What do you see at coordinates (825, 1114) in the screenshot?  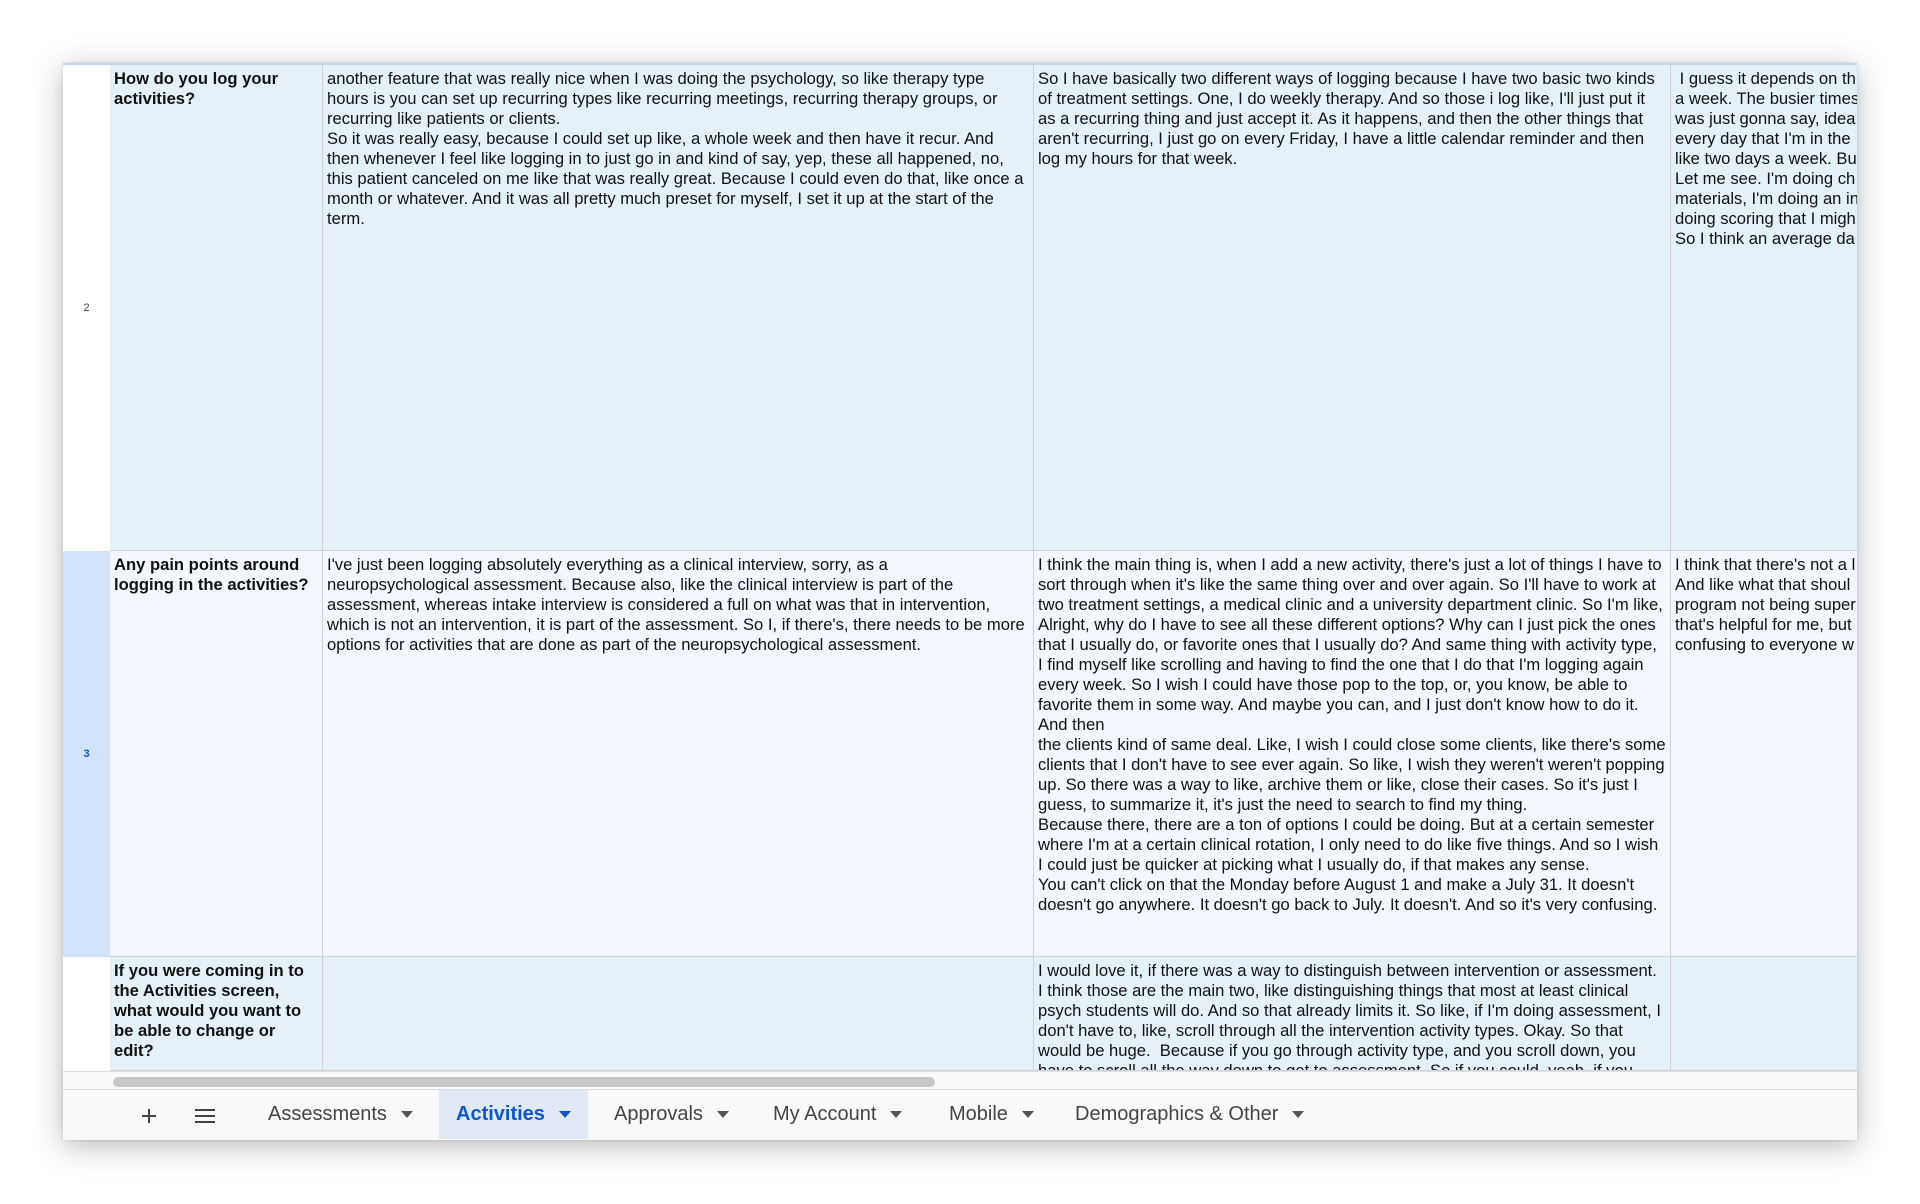 I see `tab-label: My Account` at bounding box center [825, 1114].